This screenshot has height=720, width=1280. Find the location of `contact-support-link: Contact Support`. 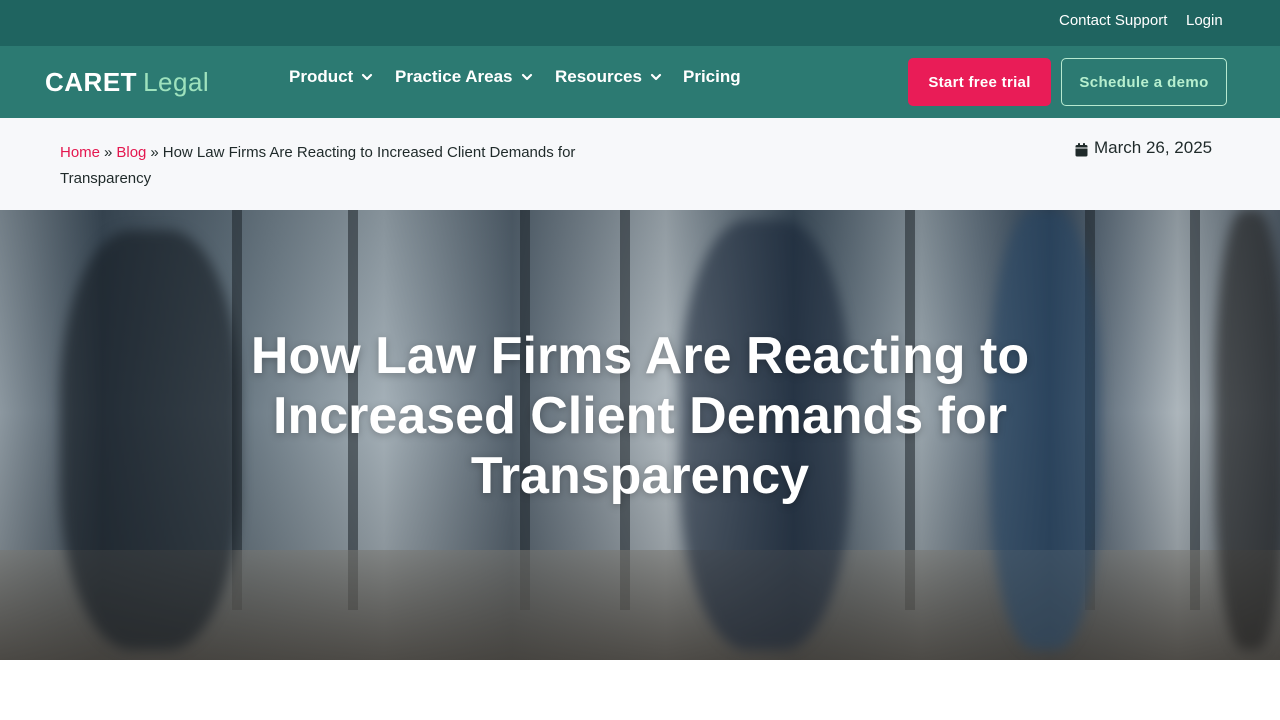

contact-support-link: Contact Support is located at coordinates (1113, 20).